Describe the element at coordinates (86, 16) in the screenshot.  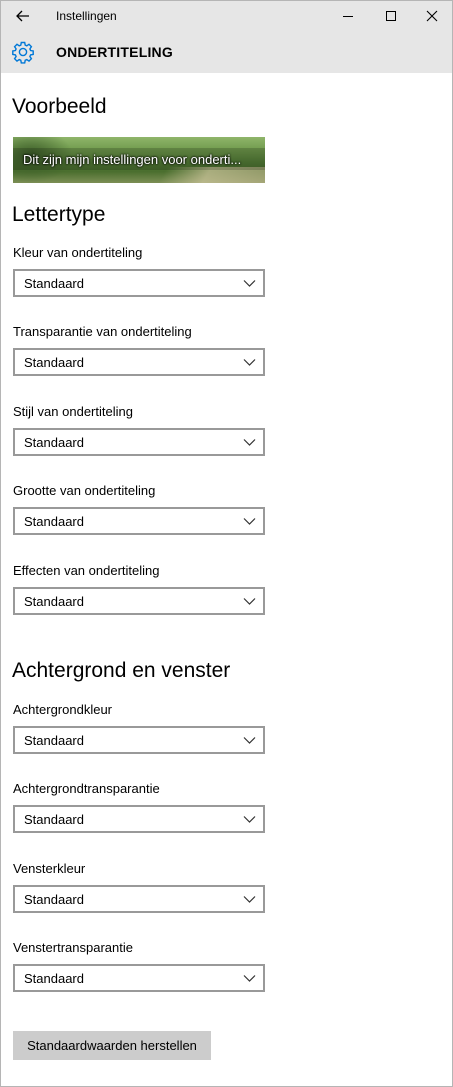
I see `window-title: Instellingen` at that location.